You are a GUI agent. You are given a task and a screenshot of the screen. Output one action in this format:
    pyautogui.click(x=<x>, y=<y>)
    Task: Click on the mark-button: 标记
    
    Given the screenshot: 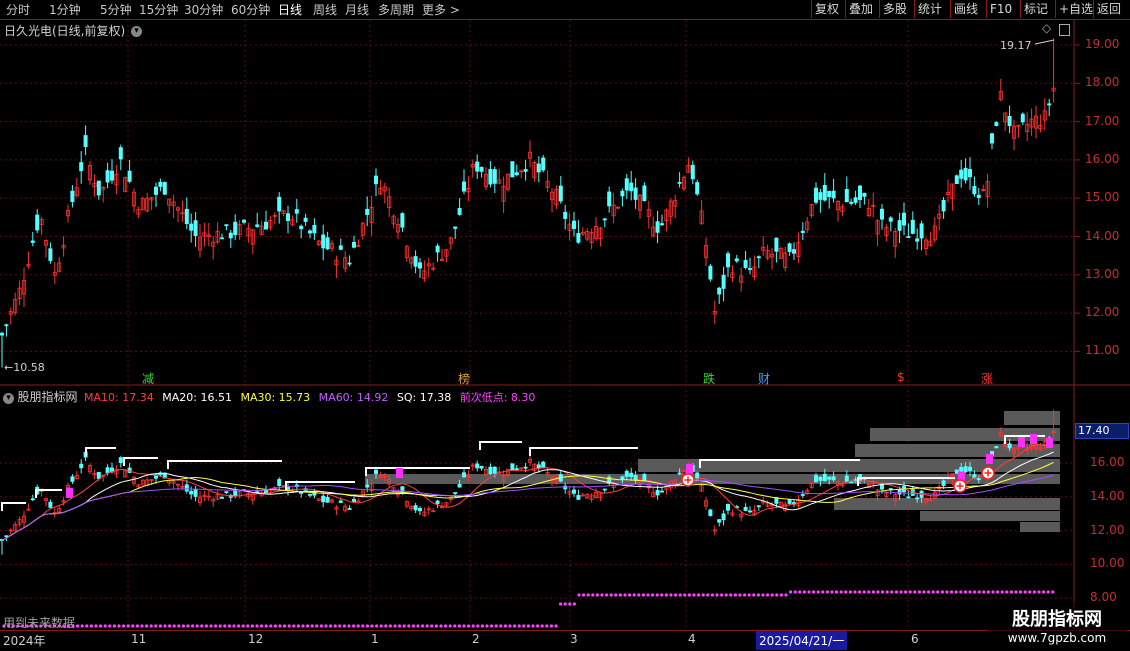 What is the action you would take?
    pyautogui.click(x=1035, y=9)
    